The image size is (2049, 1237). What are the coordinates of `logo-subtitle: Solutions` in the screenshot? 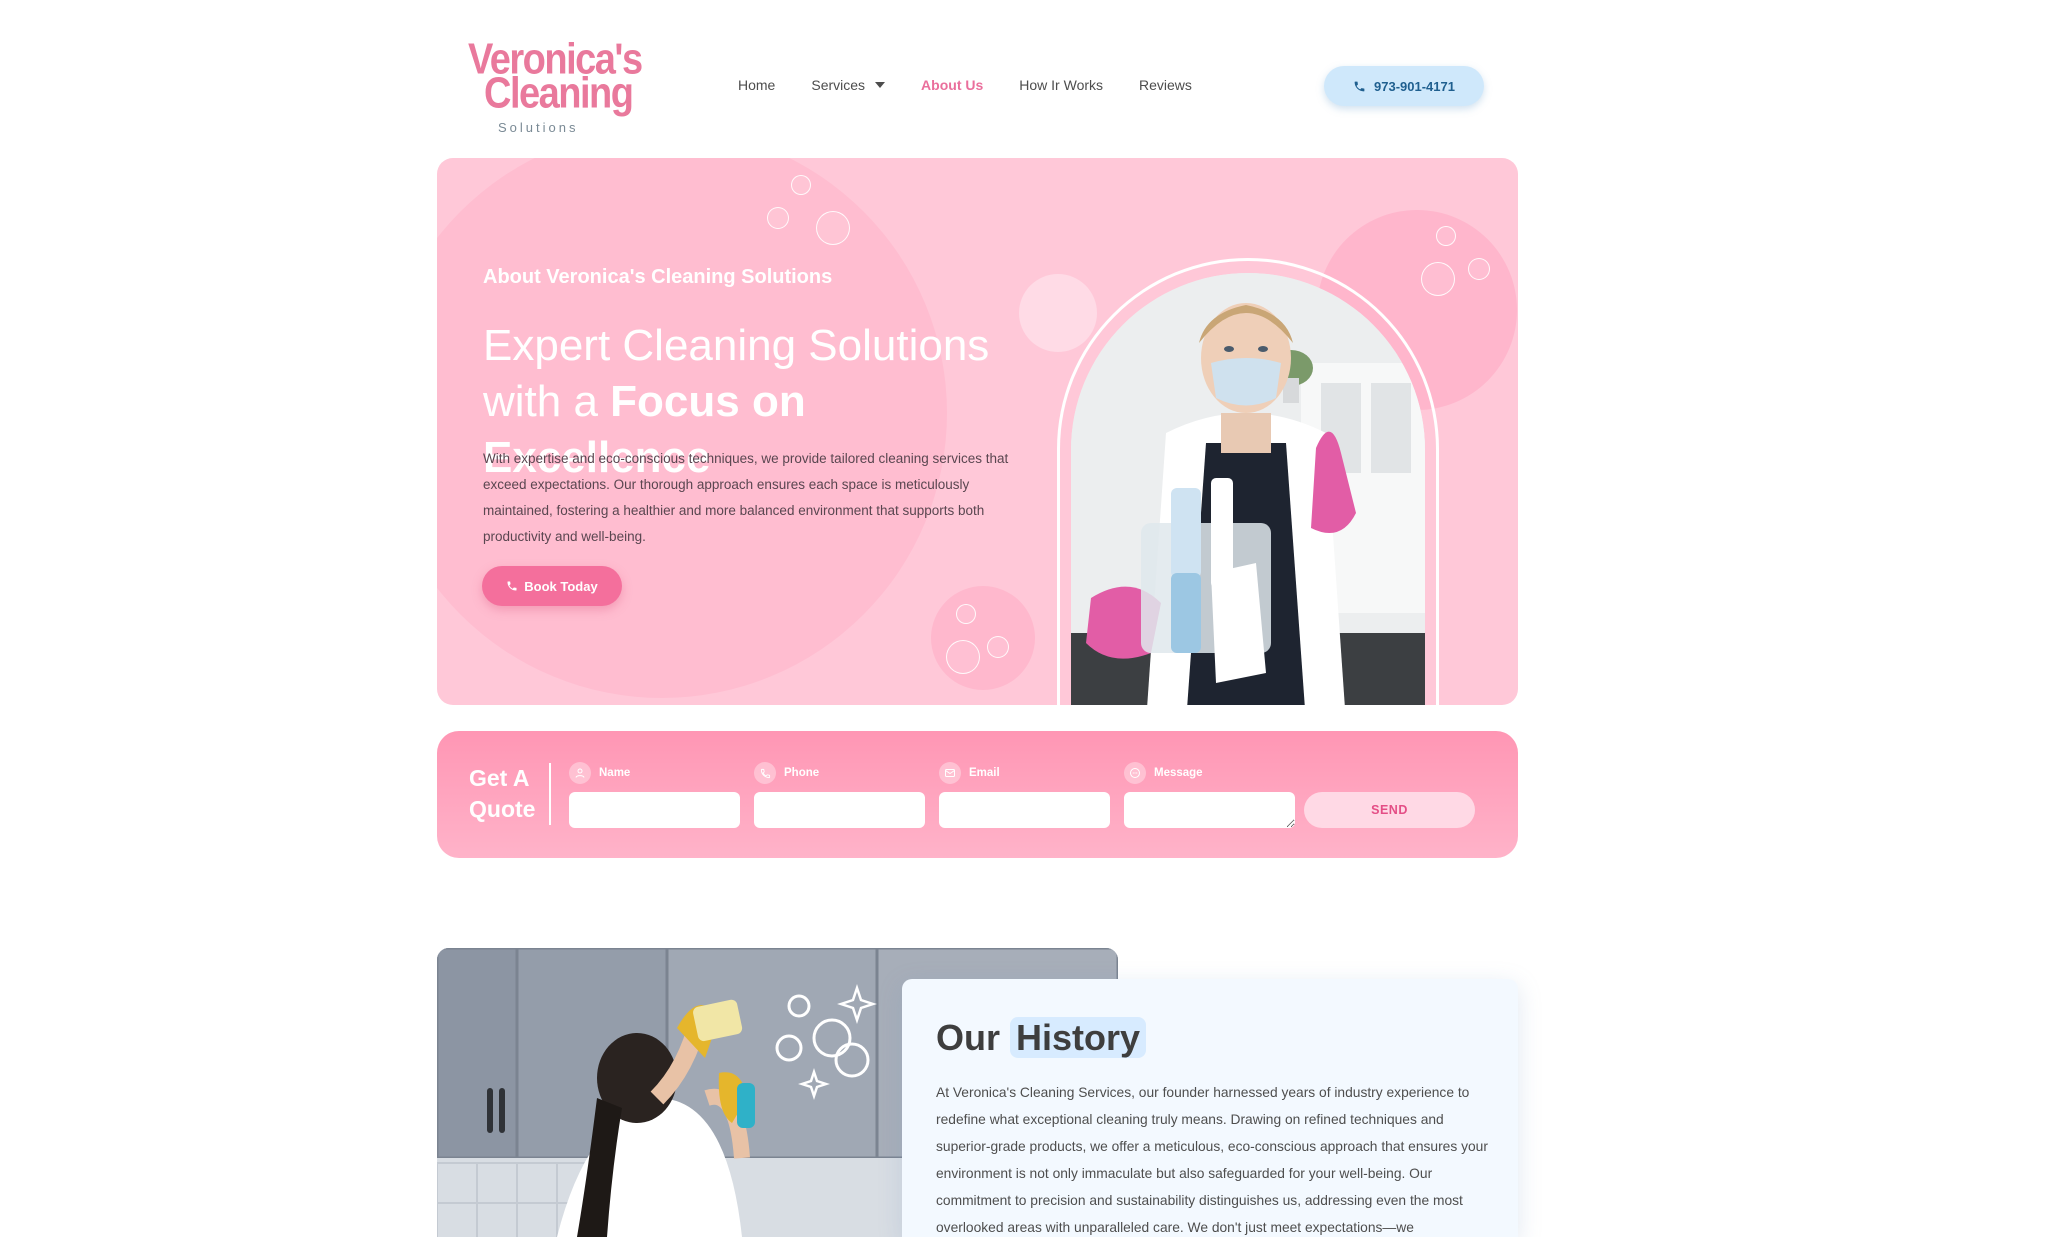 It's located at (538, 127).